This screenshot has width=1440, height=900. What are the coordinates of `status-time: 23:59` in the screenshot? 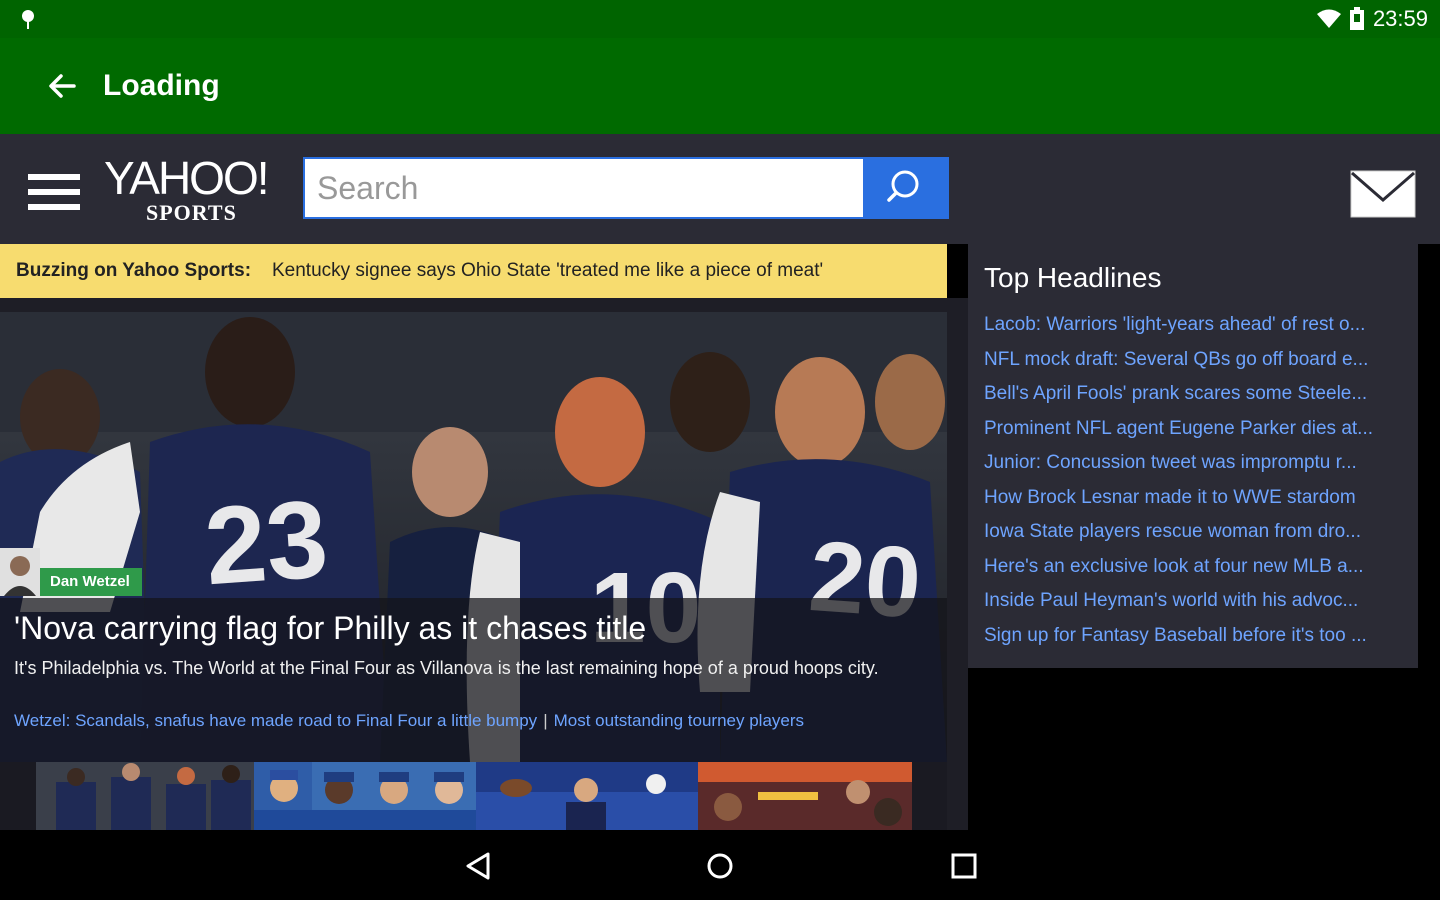 It's located at (1400, 18).